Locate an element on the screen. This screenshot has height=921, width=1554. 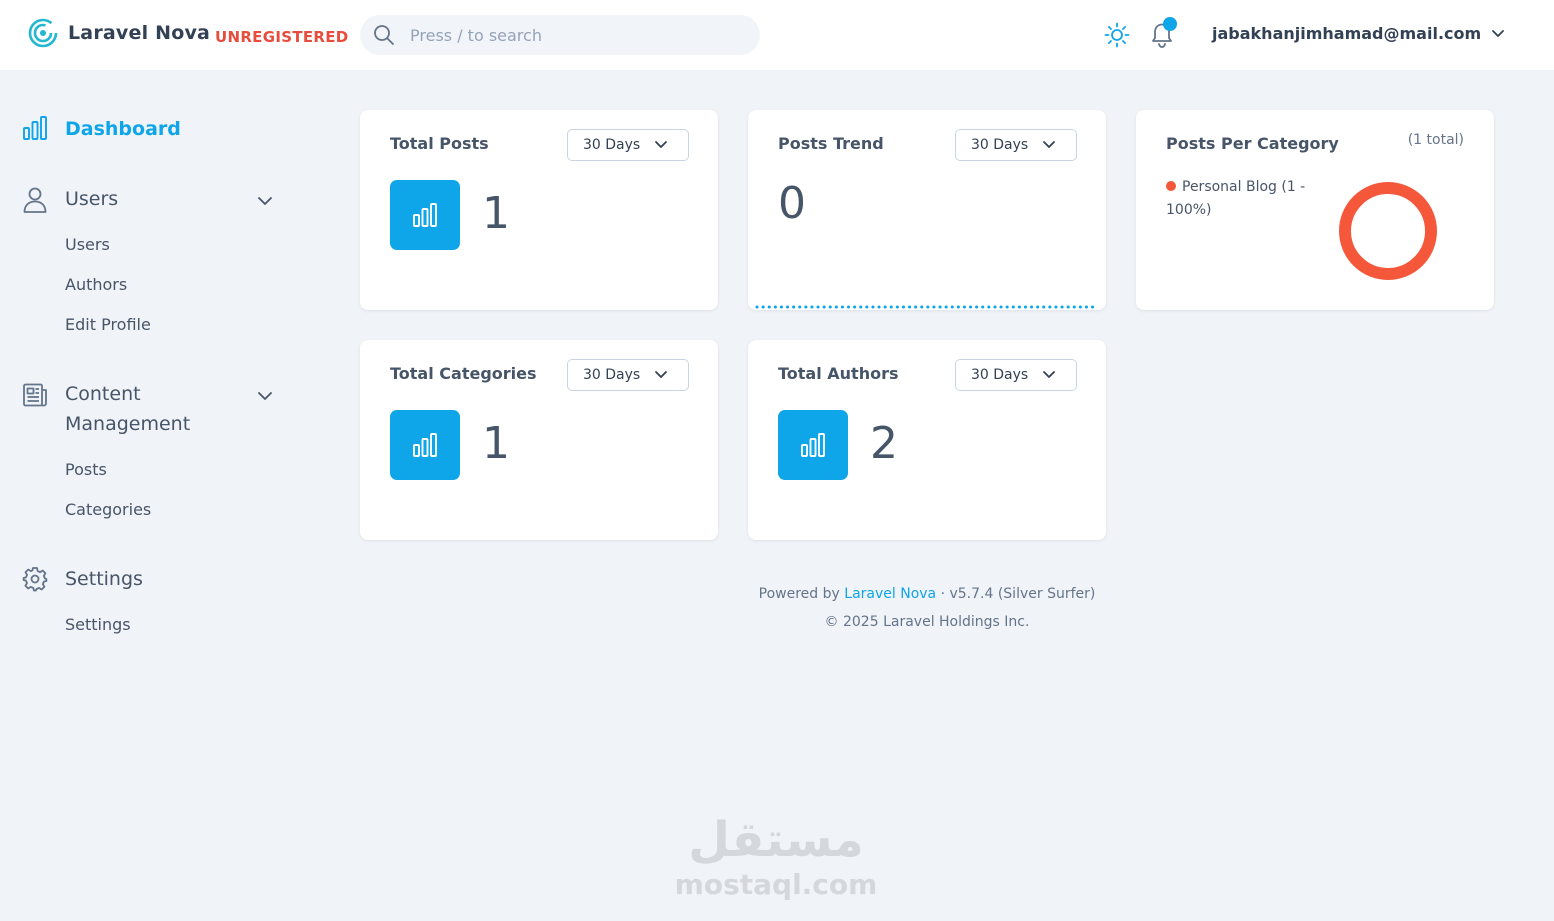
mostaql-watermark: مستقل mostaql.com is located at coordinates (776, 855).